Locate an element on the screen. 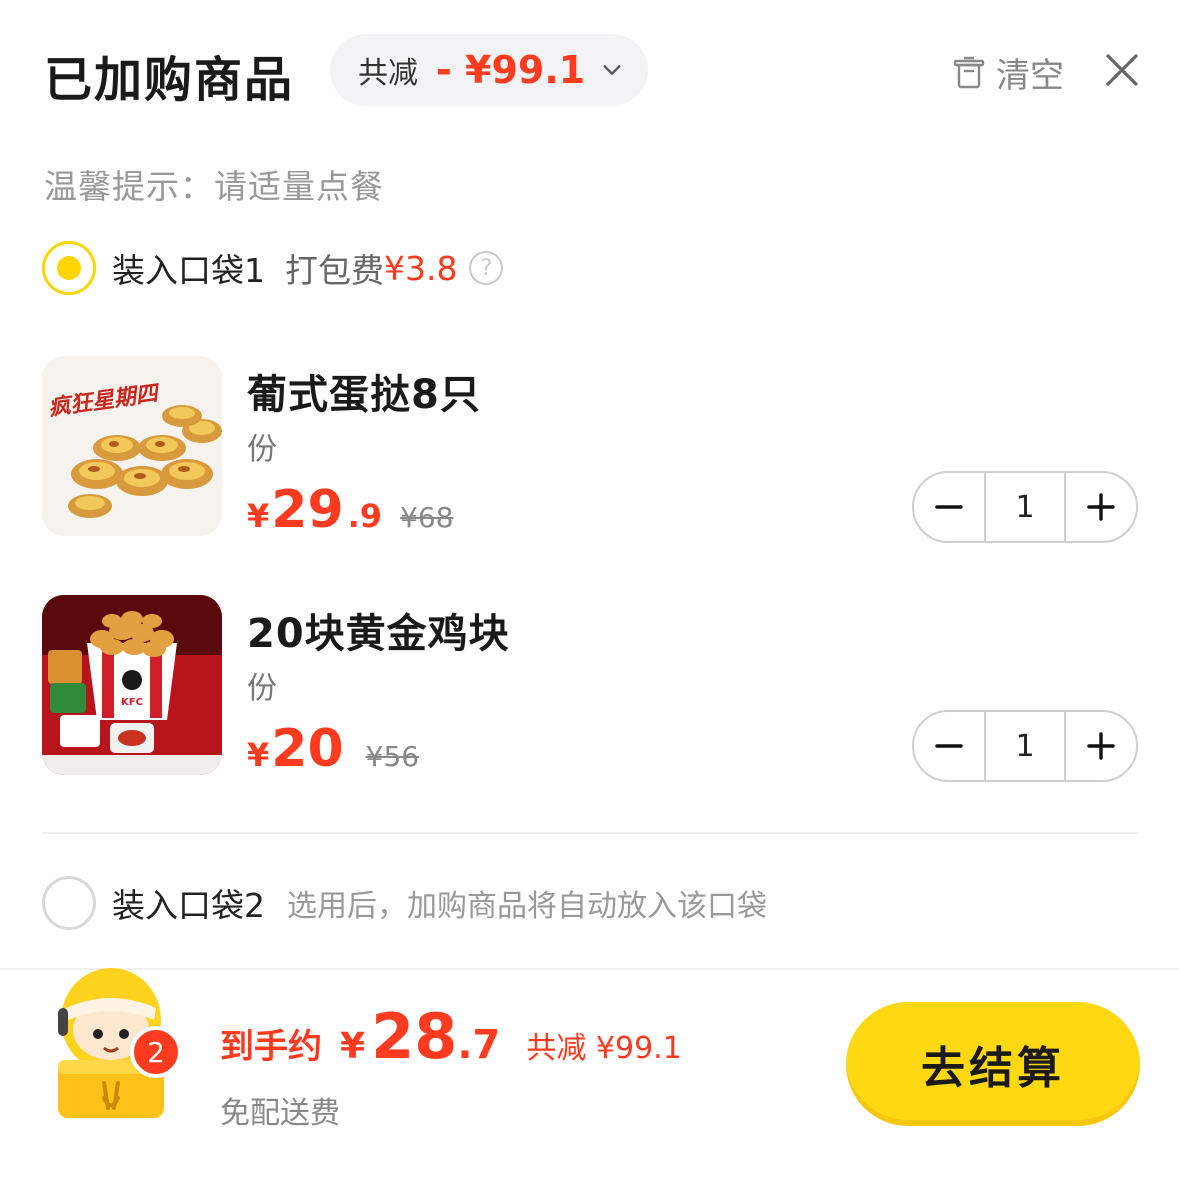 The width and height of the screenshot is (1179, 1183). discount-summary-button: 共减 - ¥99.1 is located at coordinates (489, 70).